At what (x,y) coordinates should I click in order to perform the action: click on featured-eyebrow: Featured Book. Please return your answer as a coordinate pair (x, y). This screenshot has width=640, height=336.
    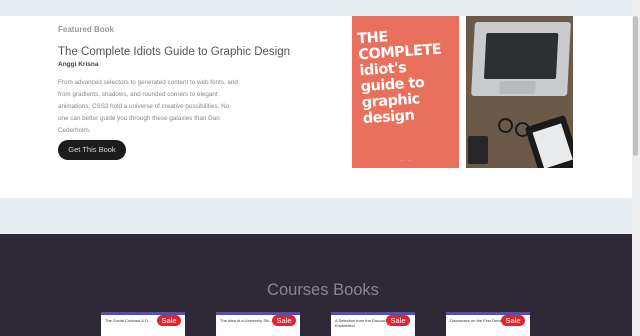
    Looking at the image, I should click on (86, 29).